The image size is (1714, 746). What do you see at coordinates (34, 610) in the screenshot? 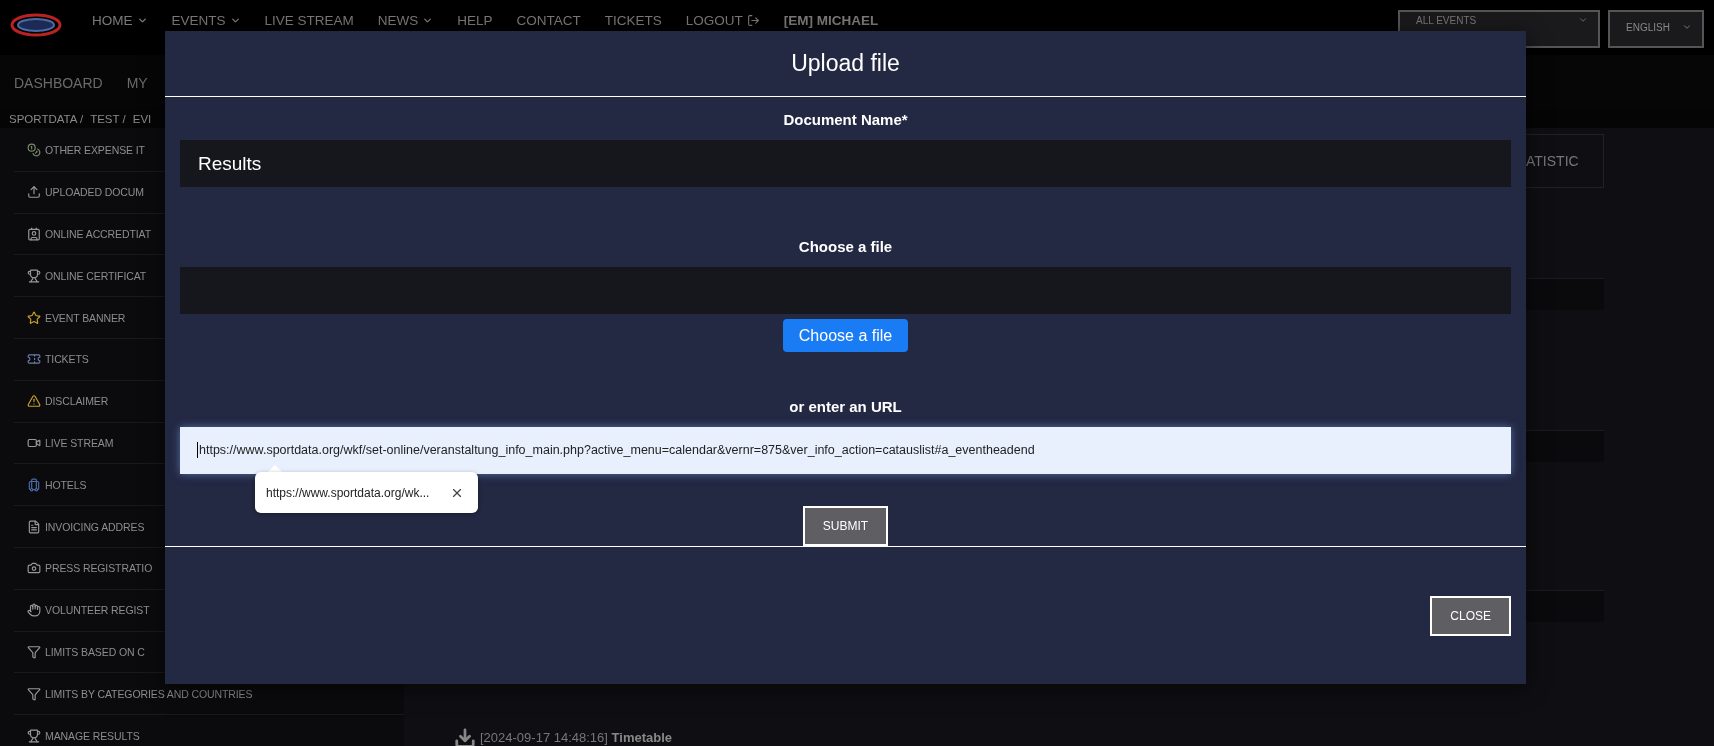
I see `hand-icon` at bounding box center [34, 610].